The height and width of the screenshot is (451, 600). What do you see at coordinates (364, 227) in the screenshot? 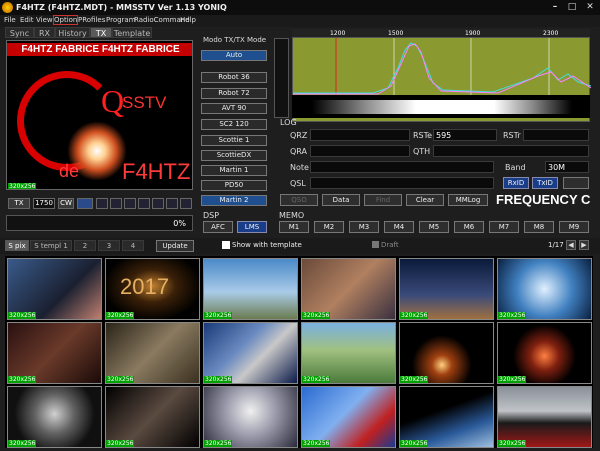
I see `memo-m3: M3` at bounding box center [364, 227].